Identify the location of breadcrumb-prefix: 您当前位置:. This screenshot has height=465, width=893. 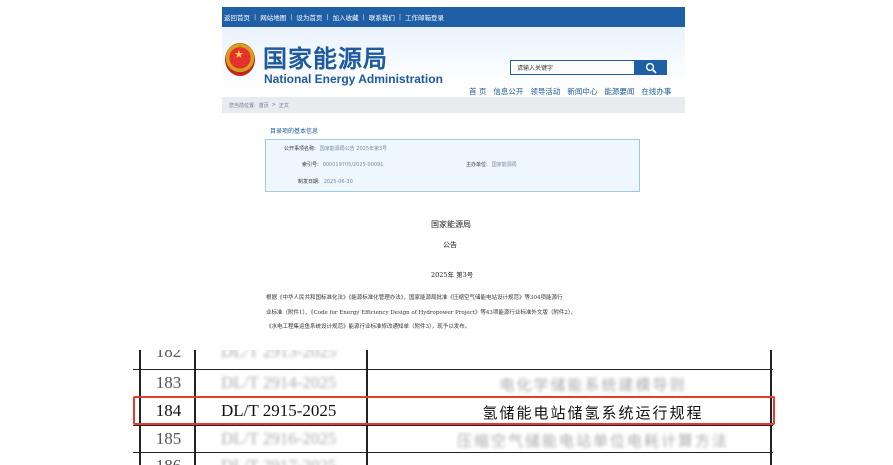
(242, 105).